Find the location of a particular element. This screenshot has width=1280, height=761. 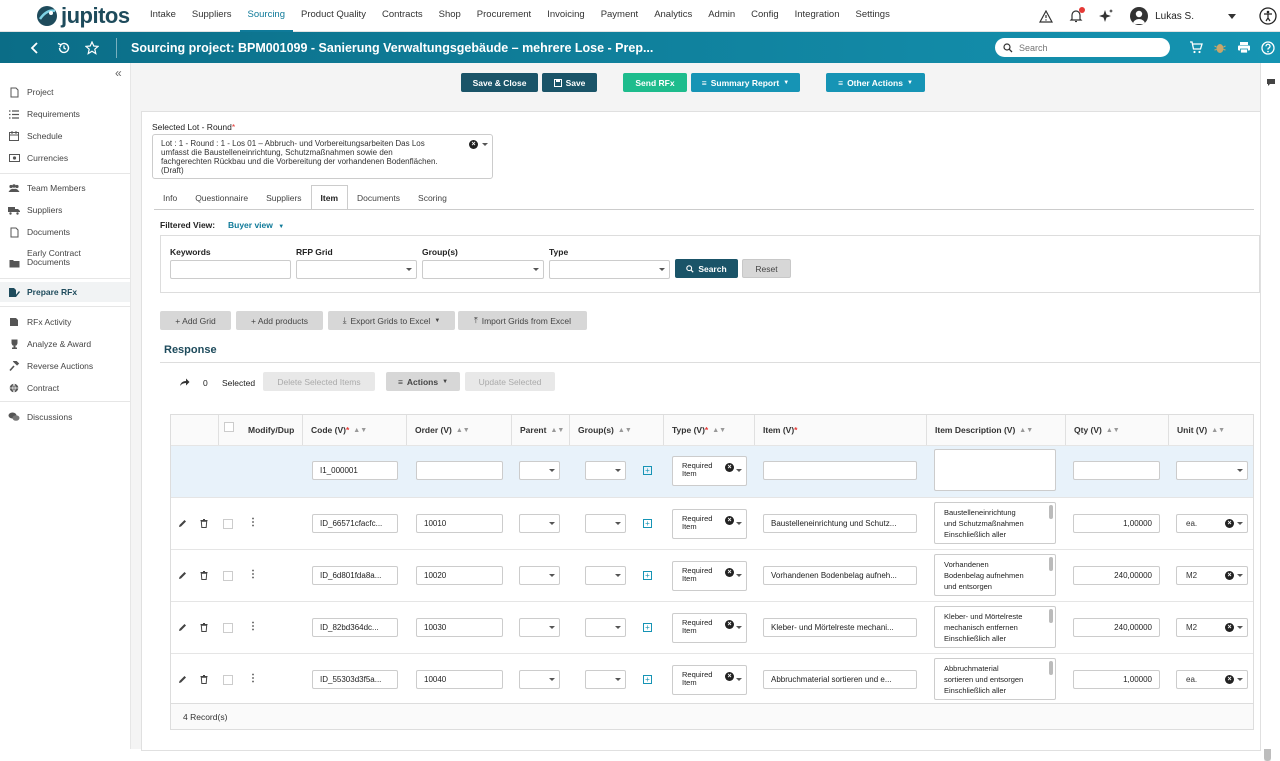

tab-info: Info is located at coordinates (170, 197).